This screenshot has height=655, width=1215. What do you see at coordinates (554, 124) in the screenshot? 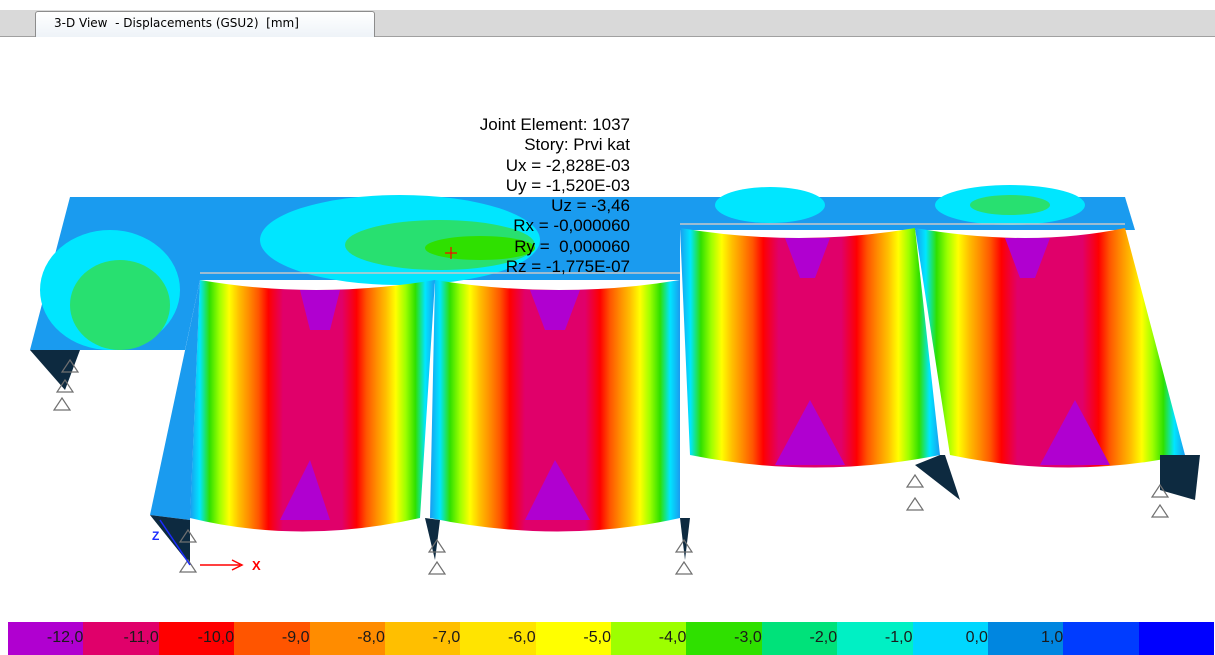
I see `info-line-0: Joint Element: 1037` at bounding box center [554, 124].